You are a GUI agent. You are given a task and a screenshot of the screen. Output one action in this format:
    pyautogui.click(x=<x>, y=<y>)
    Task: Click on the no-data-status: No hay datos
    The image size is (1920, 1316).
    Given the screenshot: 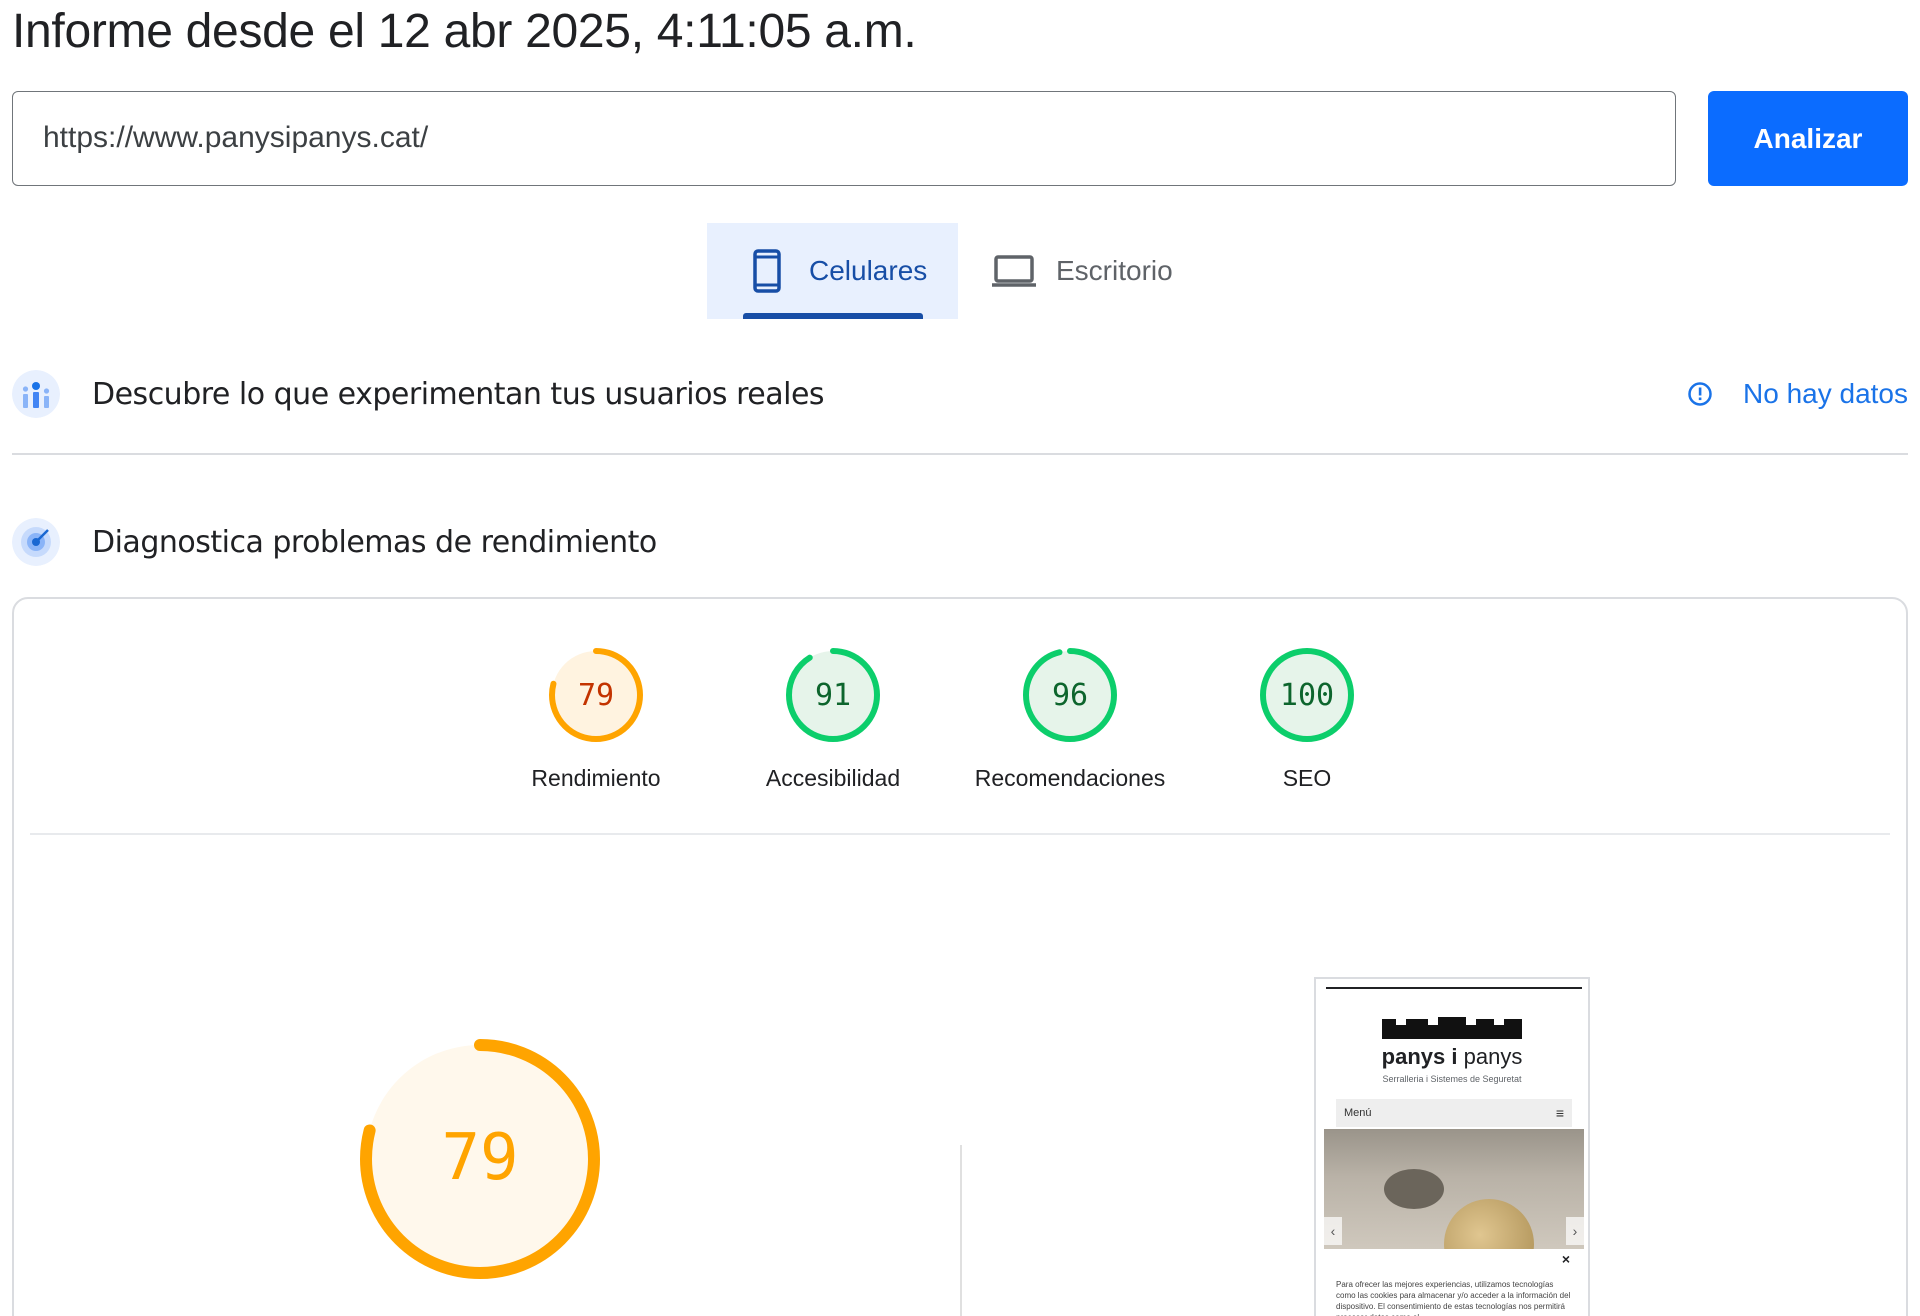 What is the action you would take?
    pyautogui.click(x=1797, y=394)
    